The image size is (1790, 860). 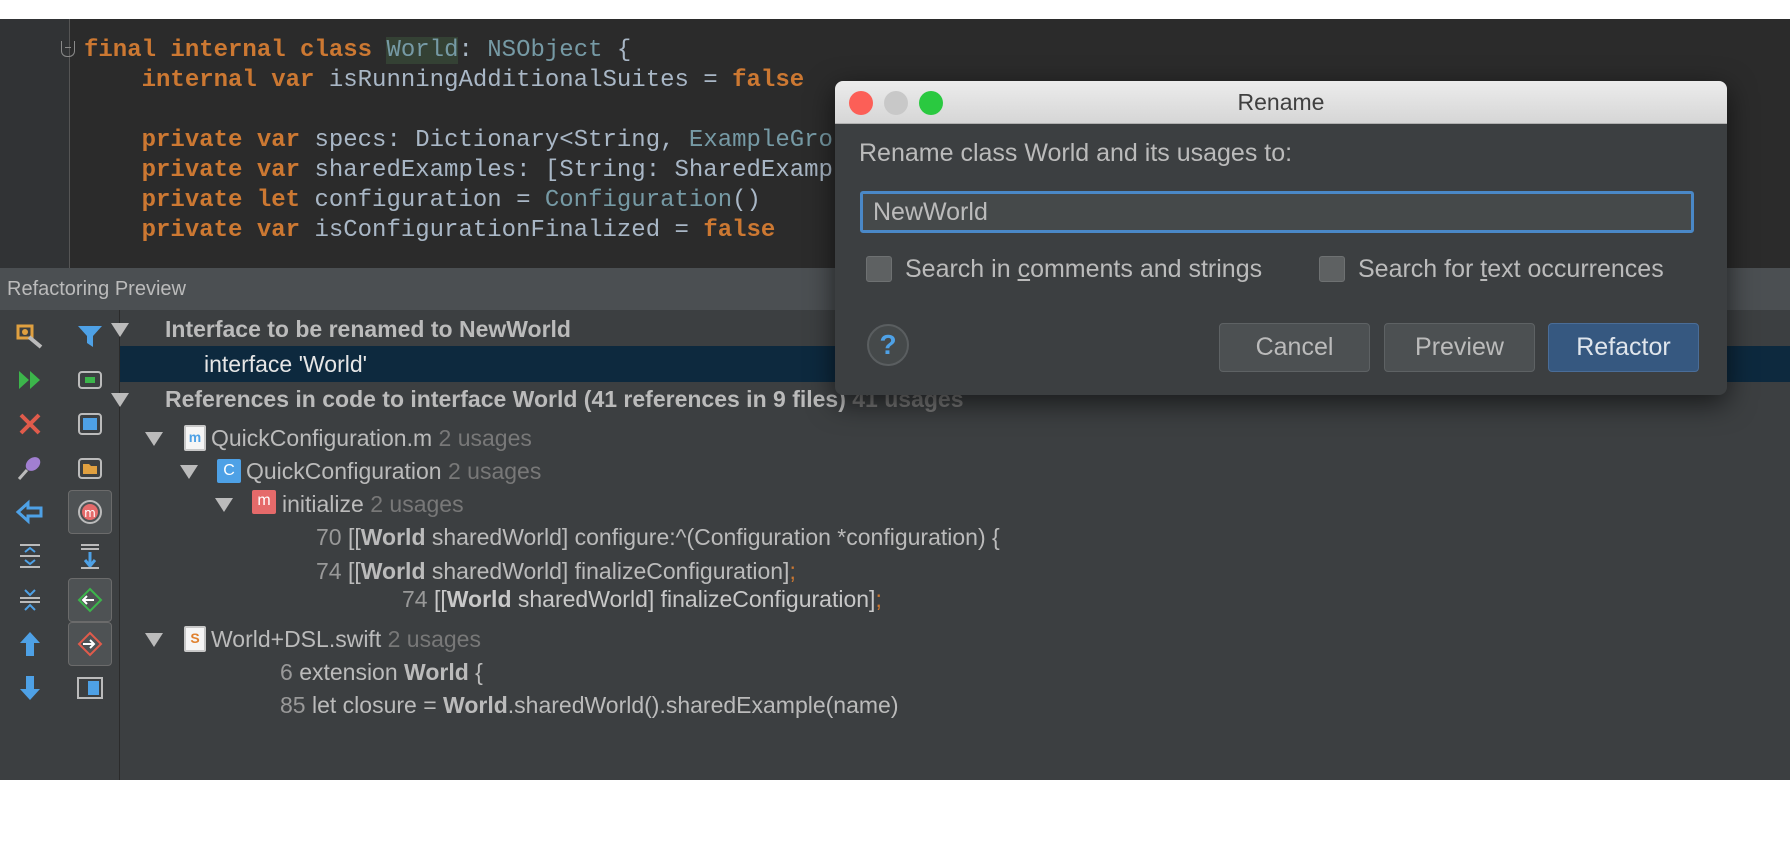 What do you see at coordinates (1076, 153) in the screenshot?
I see `rename-prompt-label: Rename class World and its usages to:` at bounding box center [1076, 153].